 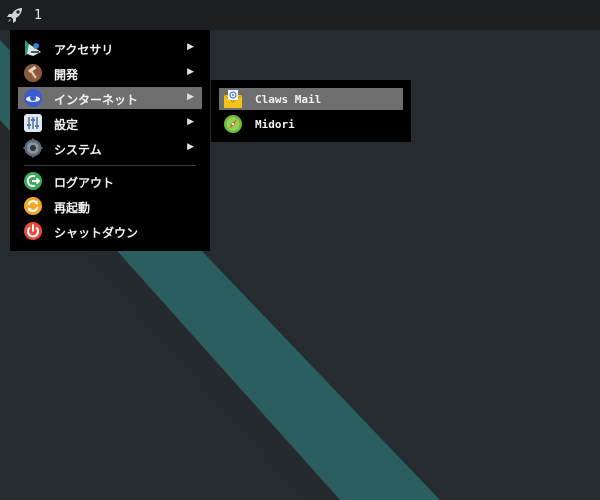 What do you see at coordinates (300, 15) in the screenshot?
I see `top-panel: 1` at bounding box center [300, 15].